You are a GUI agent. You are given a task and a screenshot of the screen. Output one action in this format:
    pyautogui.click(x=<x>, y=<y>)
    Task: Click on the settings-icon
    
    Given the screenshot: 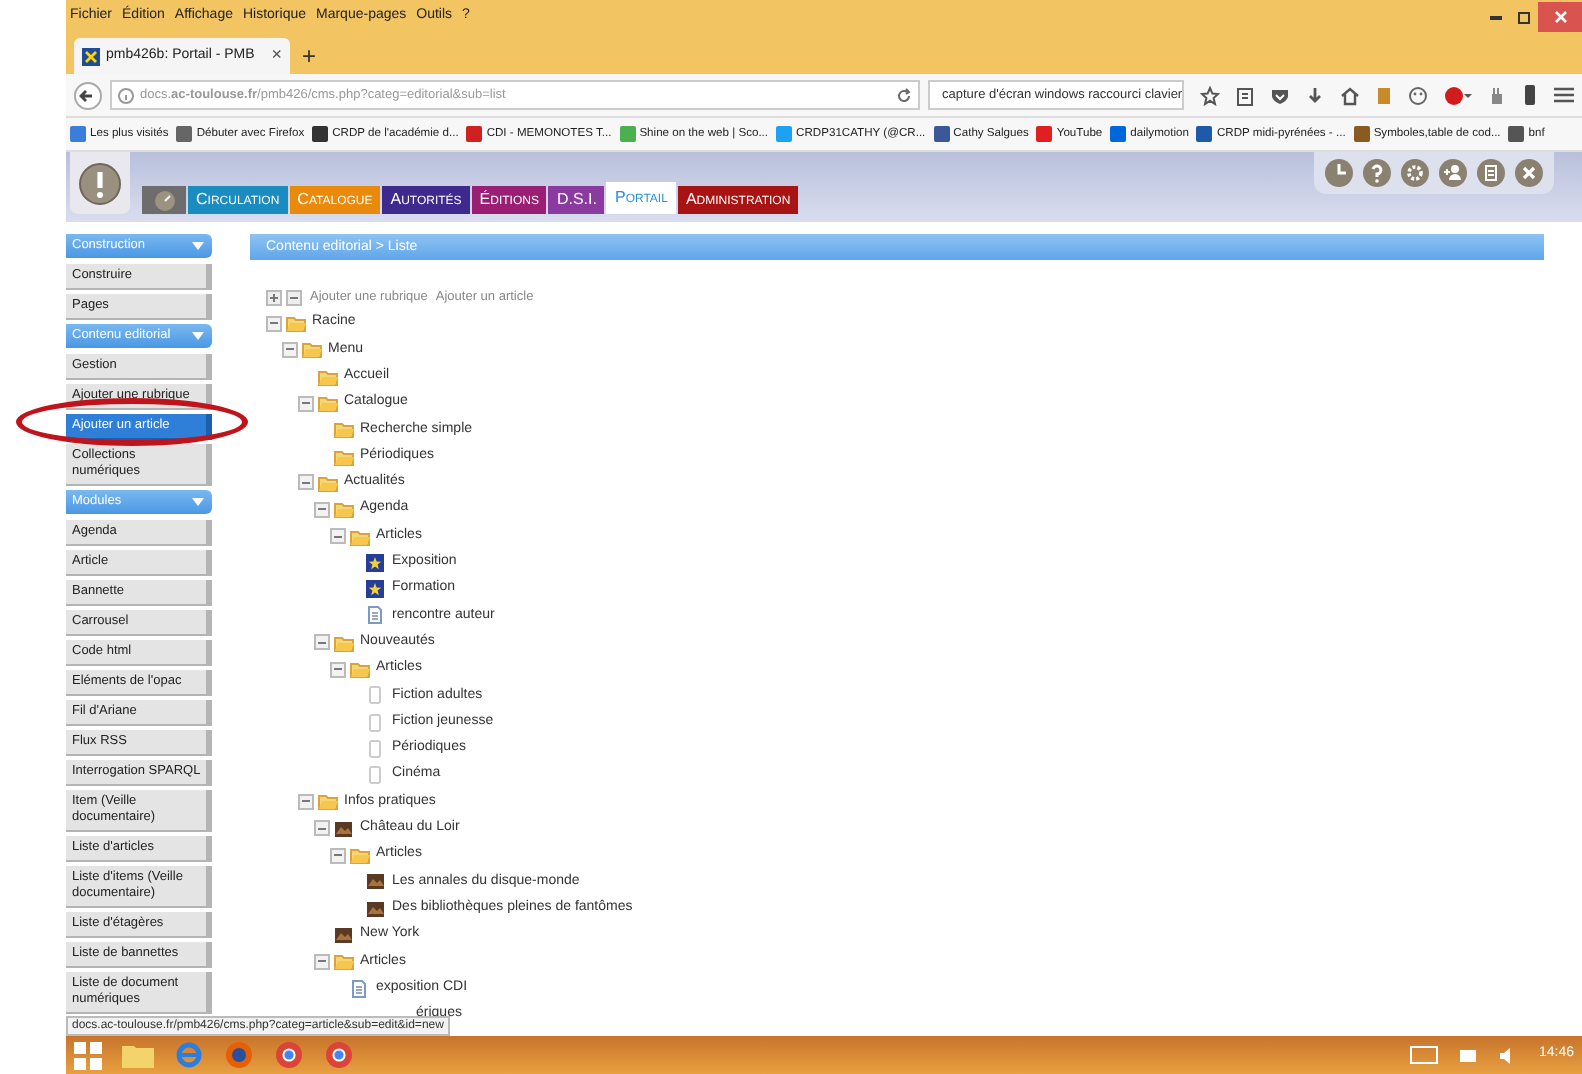 What is the action you would take?
    pyautogui.click(x=1415, y=173)
    